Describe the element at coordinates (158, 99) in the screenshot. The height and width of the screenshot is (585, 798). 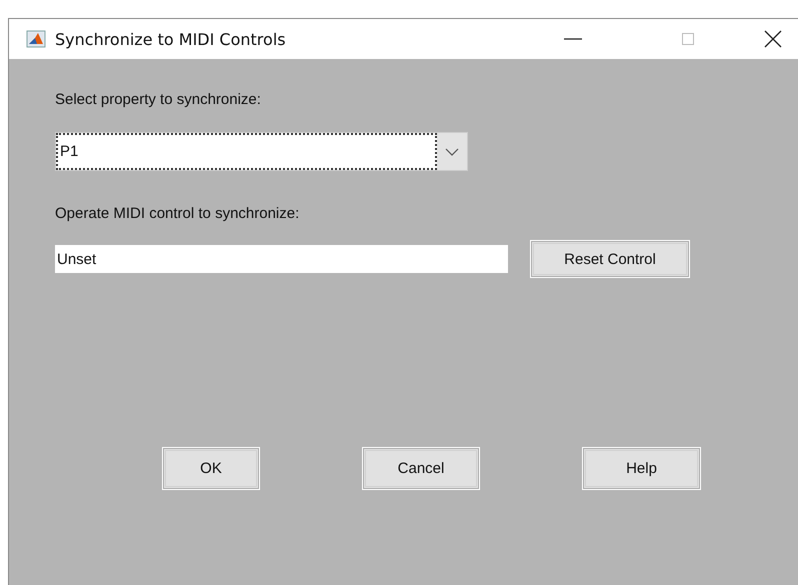
I see `property-label: Select property to synchronize:` at that location.